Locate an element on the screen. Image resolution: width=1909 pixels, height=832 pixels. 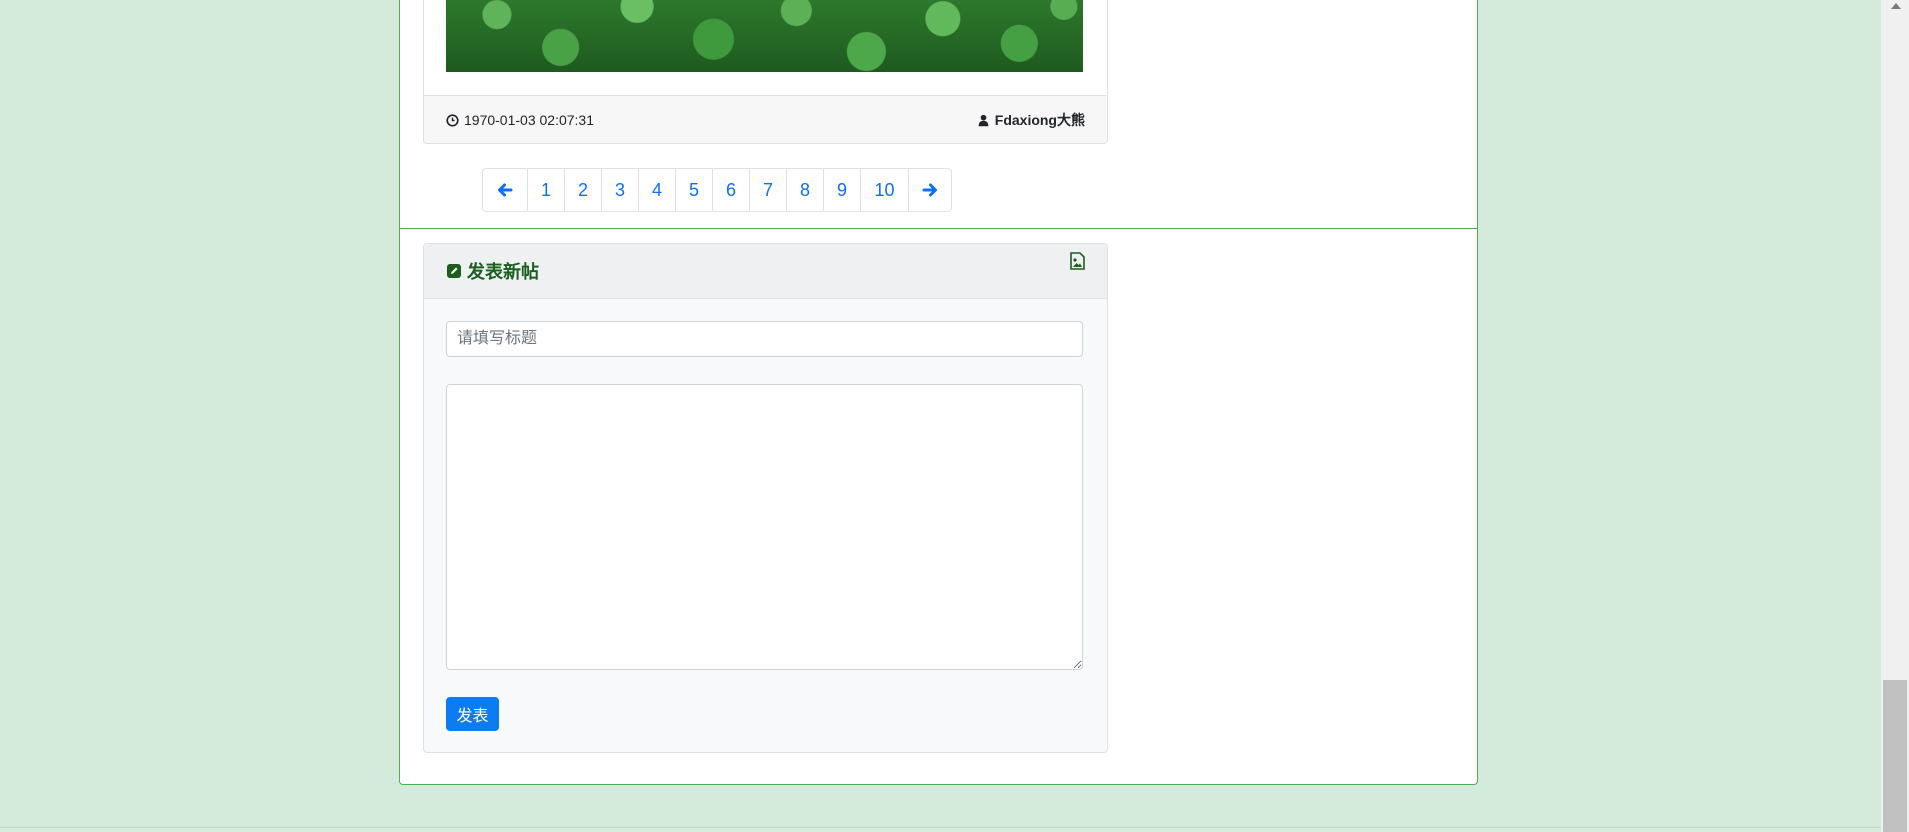
new-post-title: 发表新帖 is located at coordinates (492, 271).